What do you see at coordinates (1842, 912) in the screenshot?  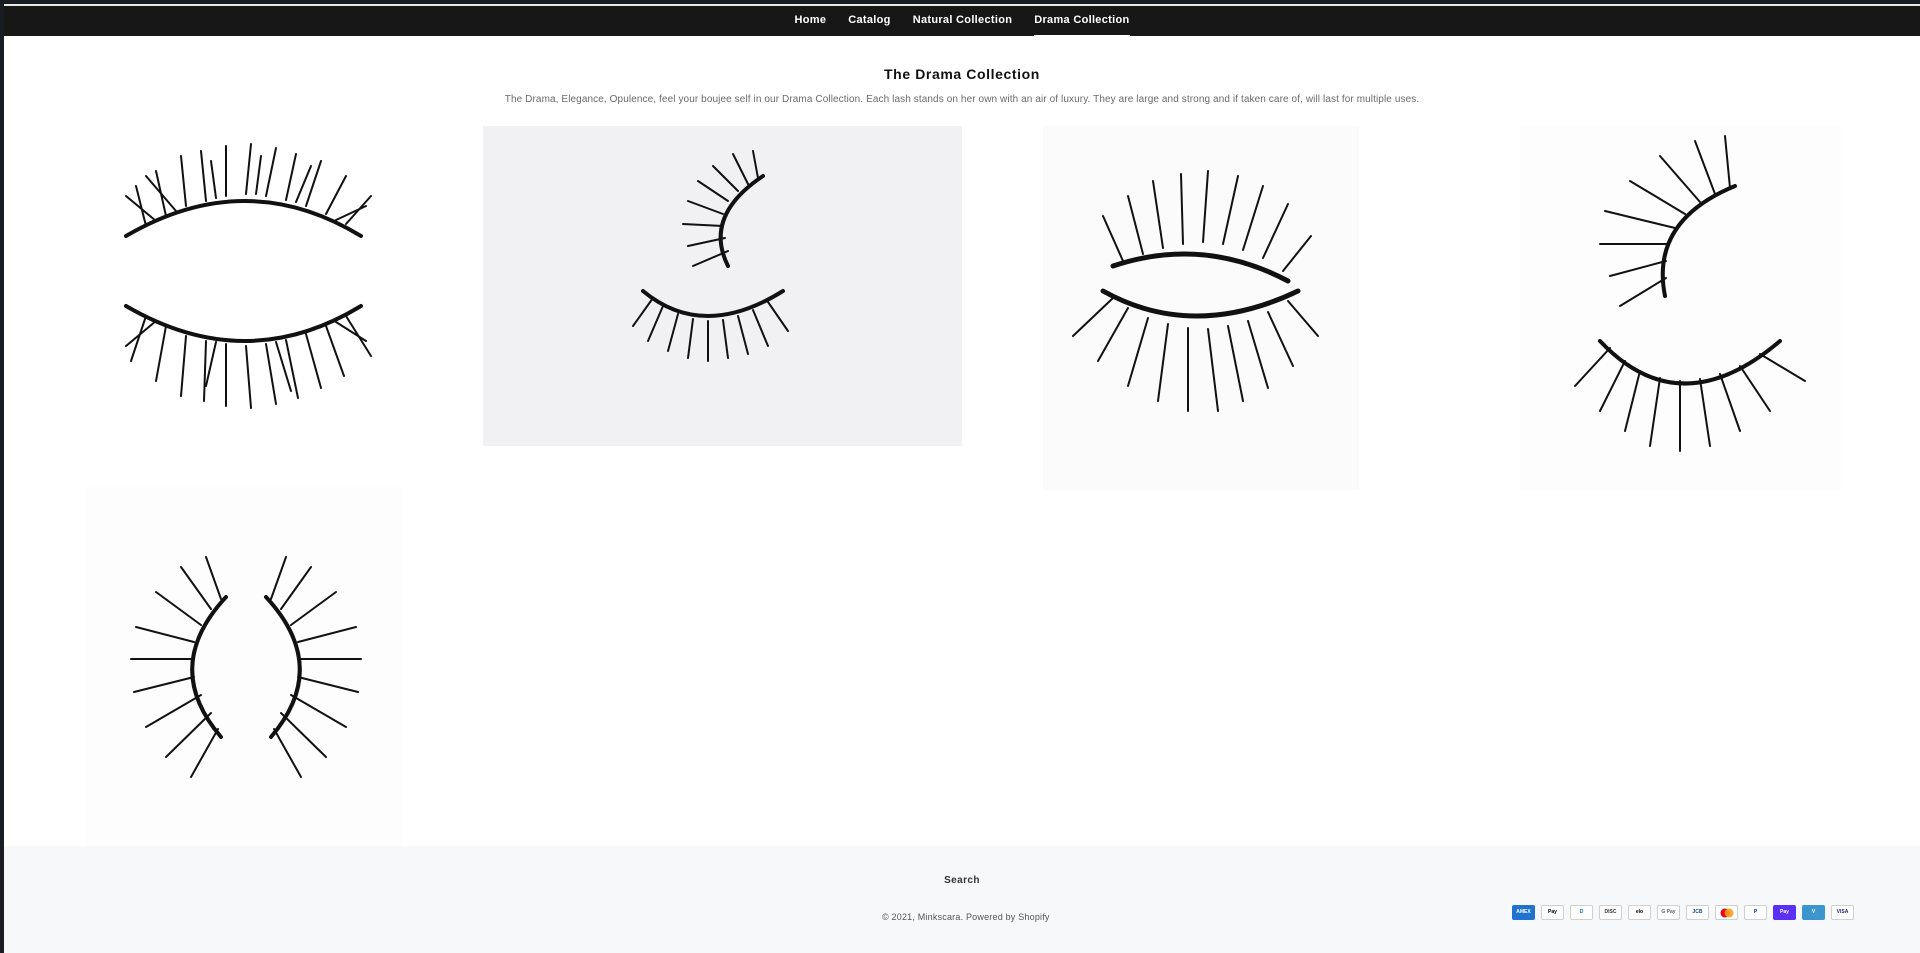 I see `visa-icon: VISA` at bounding box center [1842, 912].